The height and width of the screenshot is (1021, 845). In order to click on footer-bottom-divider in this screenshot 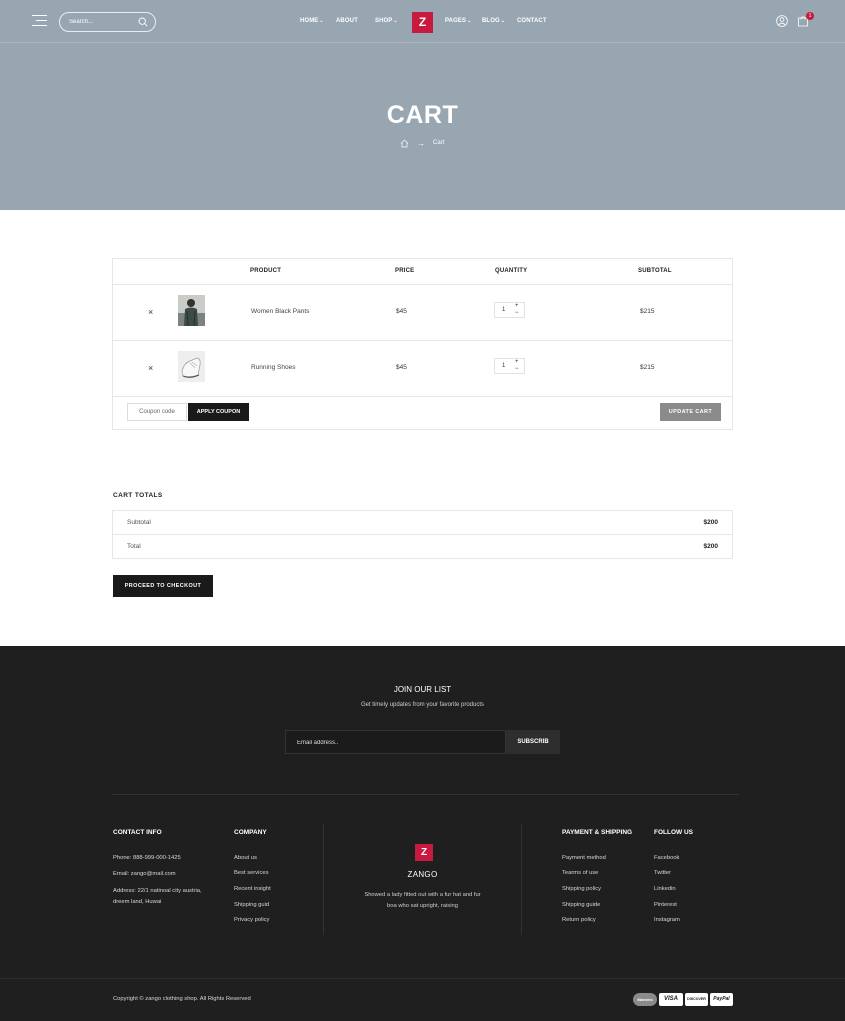, I will do `click(422, 978)`.